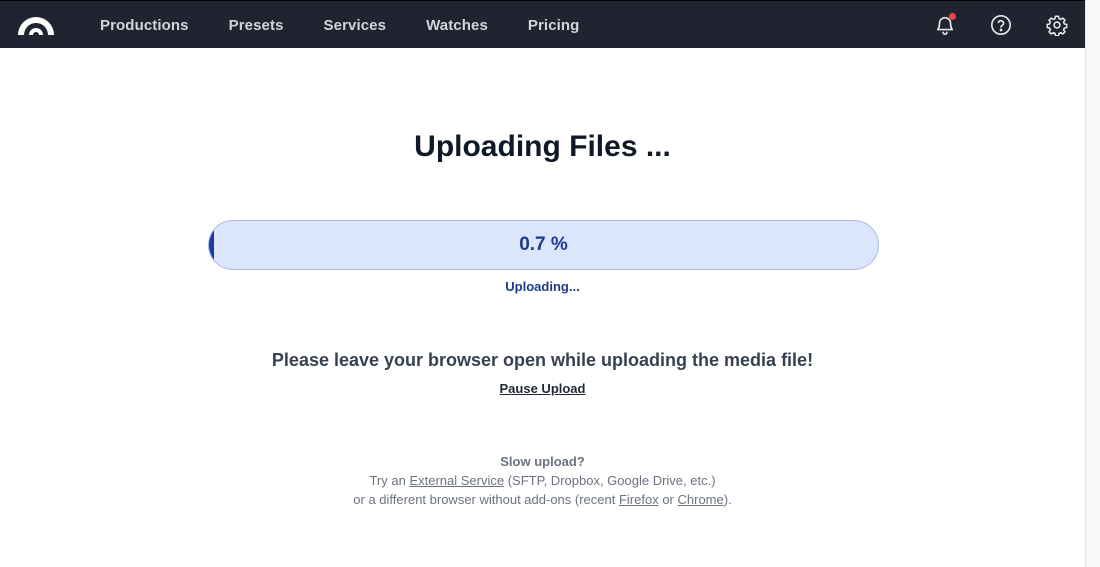  Describe the element at coordinates (389, 480) in the screenshot. I see `text: Try an` at that location.